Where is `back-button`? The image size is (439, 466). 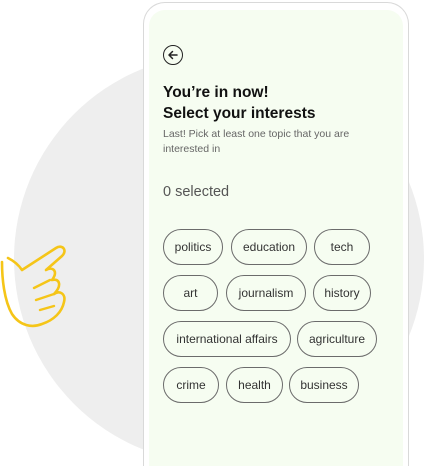
back-button is located at coordinates (173, 55).